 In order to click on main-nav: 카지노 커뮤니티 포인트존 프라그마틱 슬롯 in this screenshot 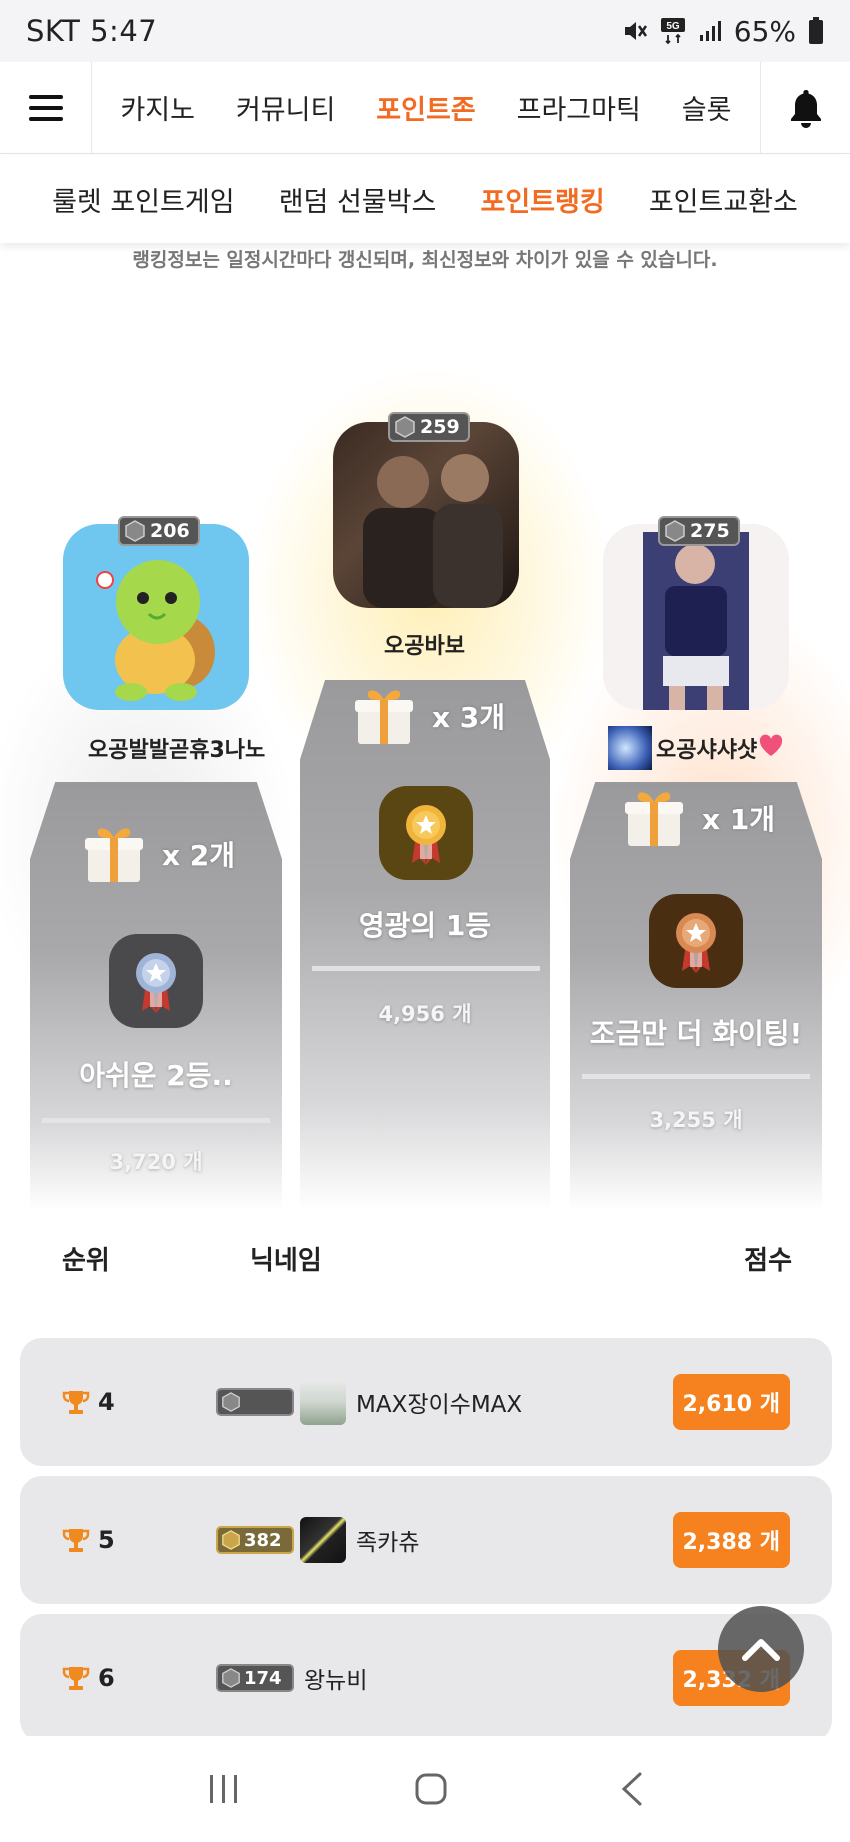, I will do `click(425, 107)`.